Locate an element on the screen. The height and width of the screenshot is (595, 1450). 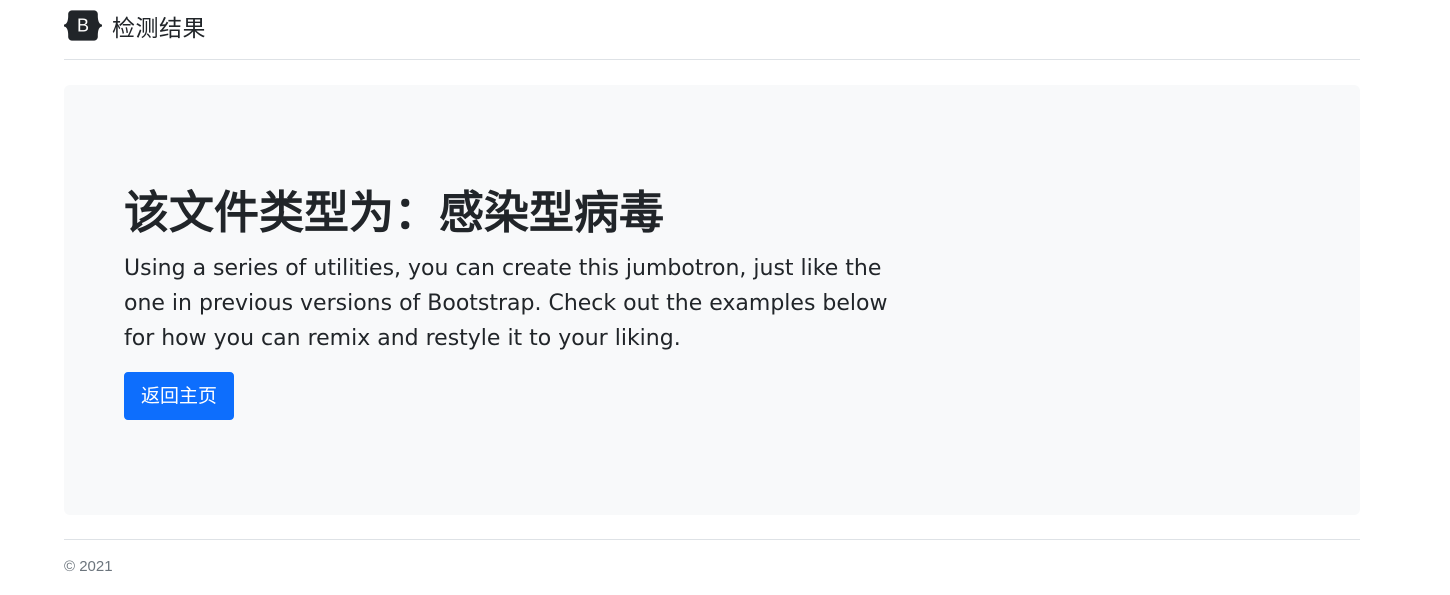
brand-title: 检测结果 is located at coordinates (159, 28).